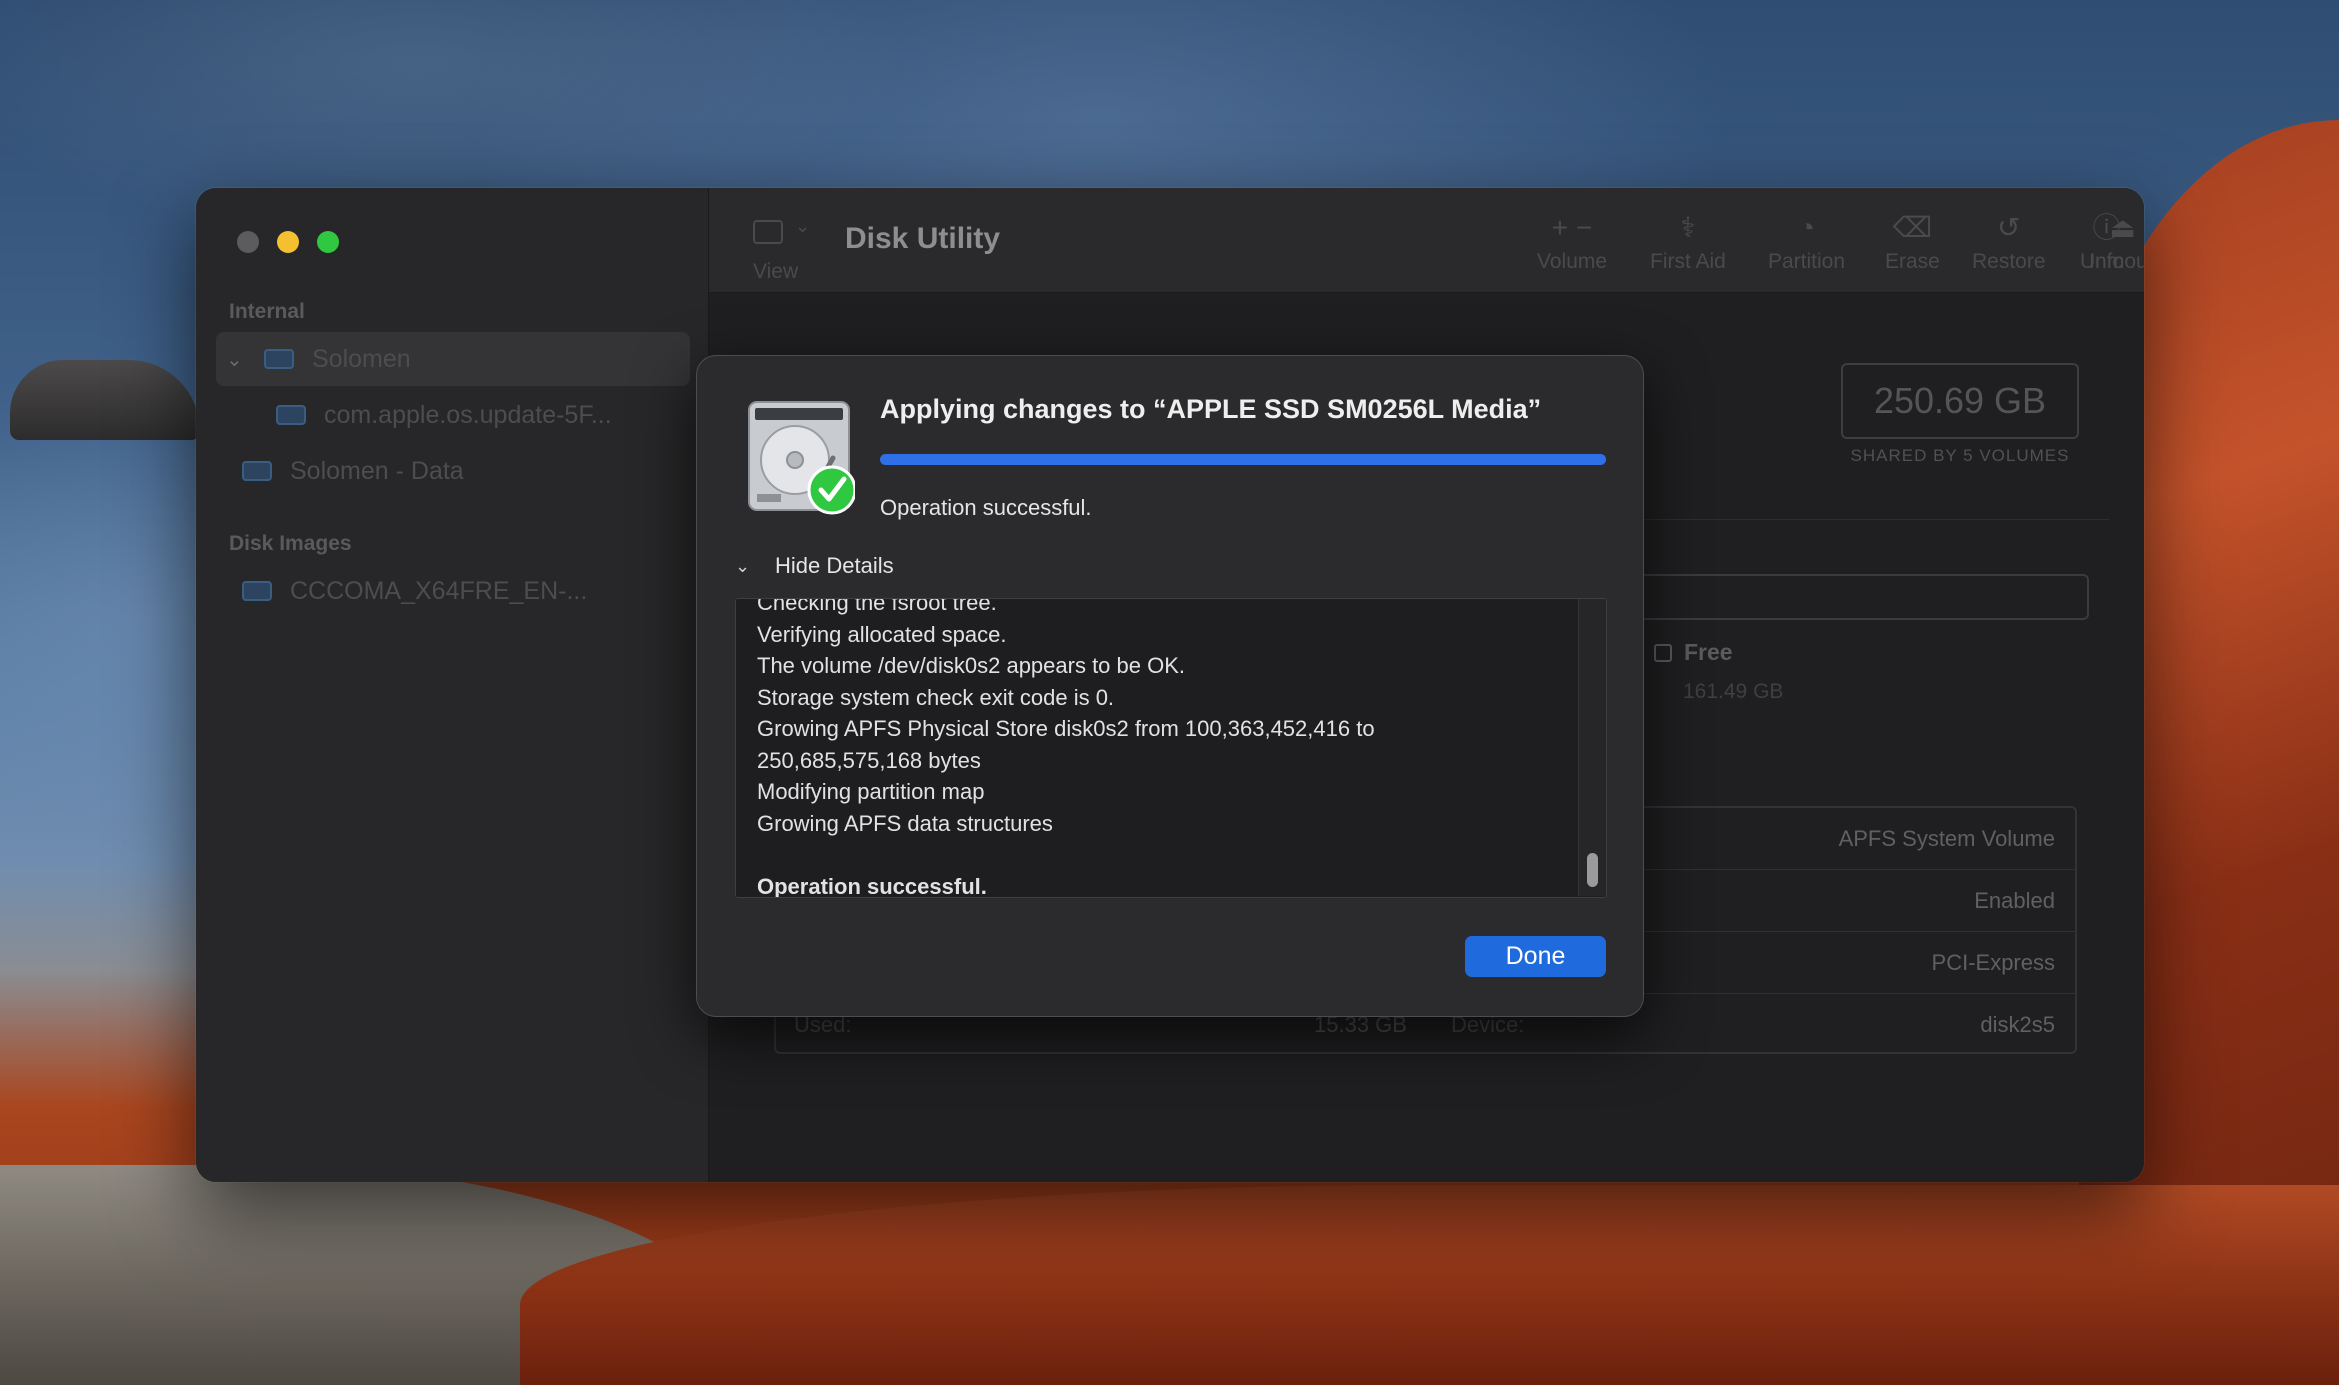 The height and width of the screenshot is (1385, 2339). I want to click on info-icon: ⓘ, so click(2106, 227).